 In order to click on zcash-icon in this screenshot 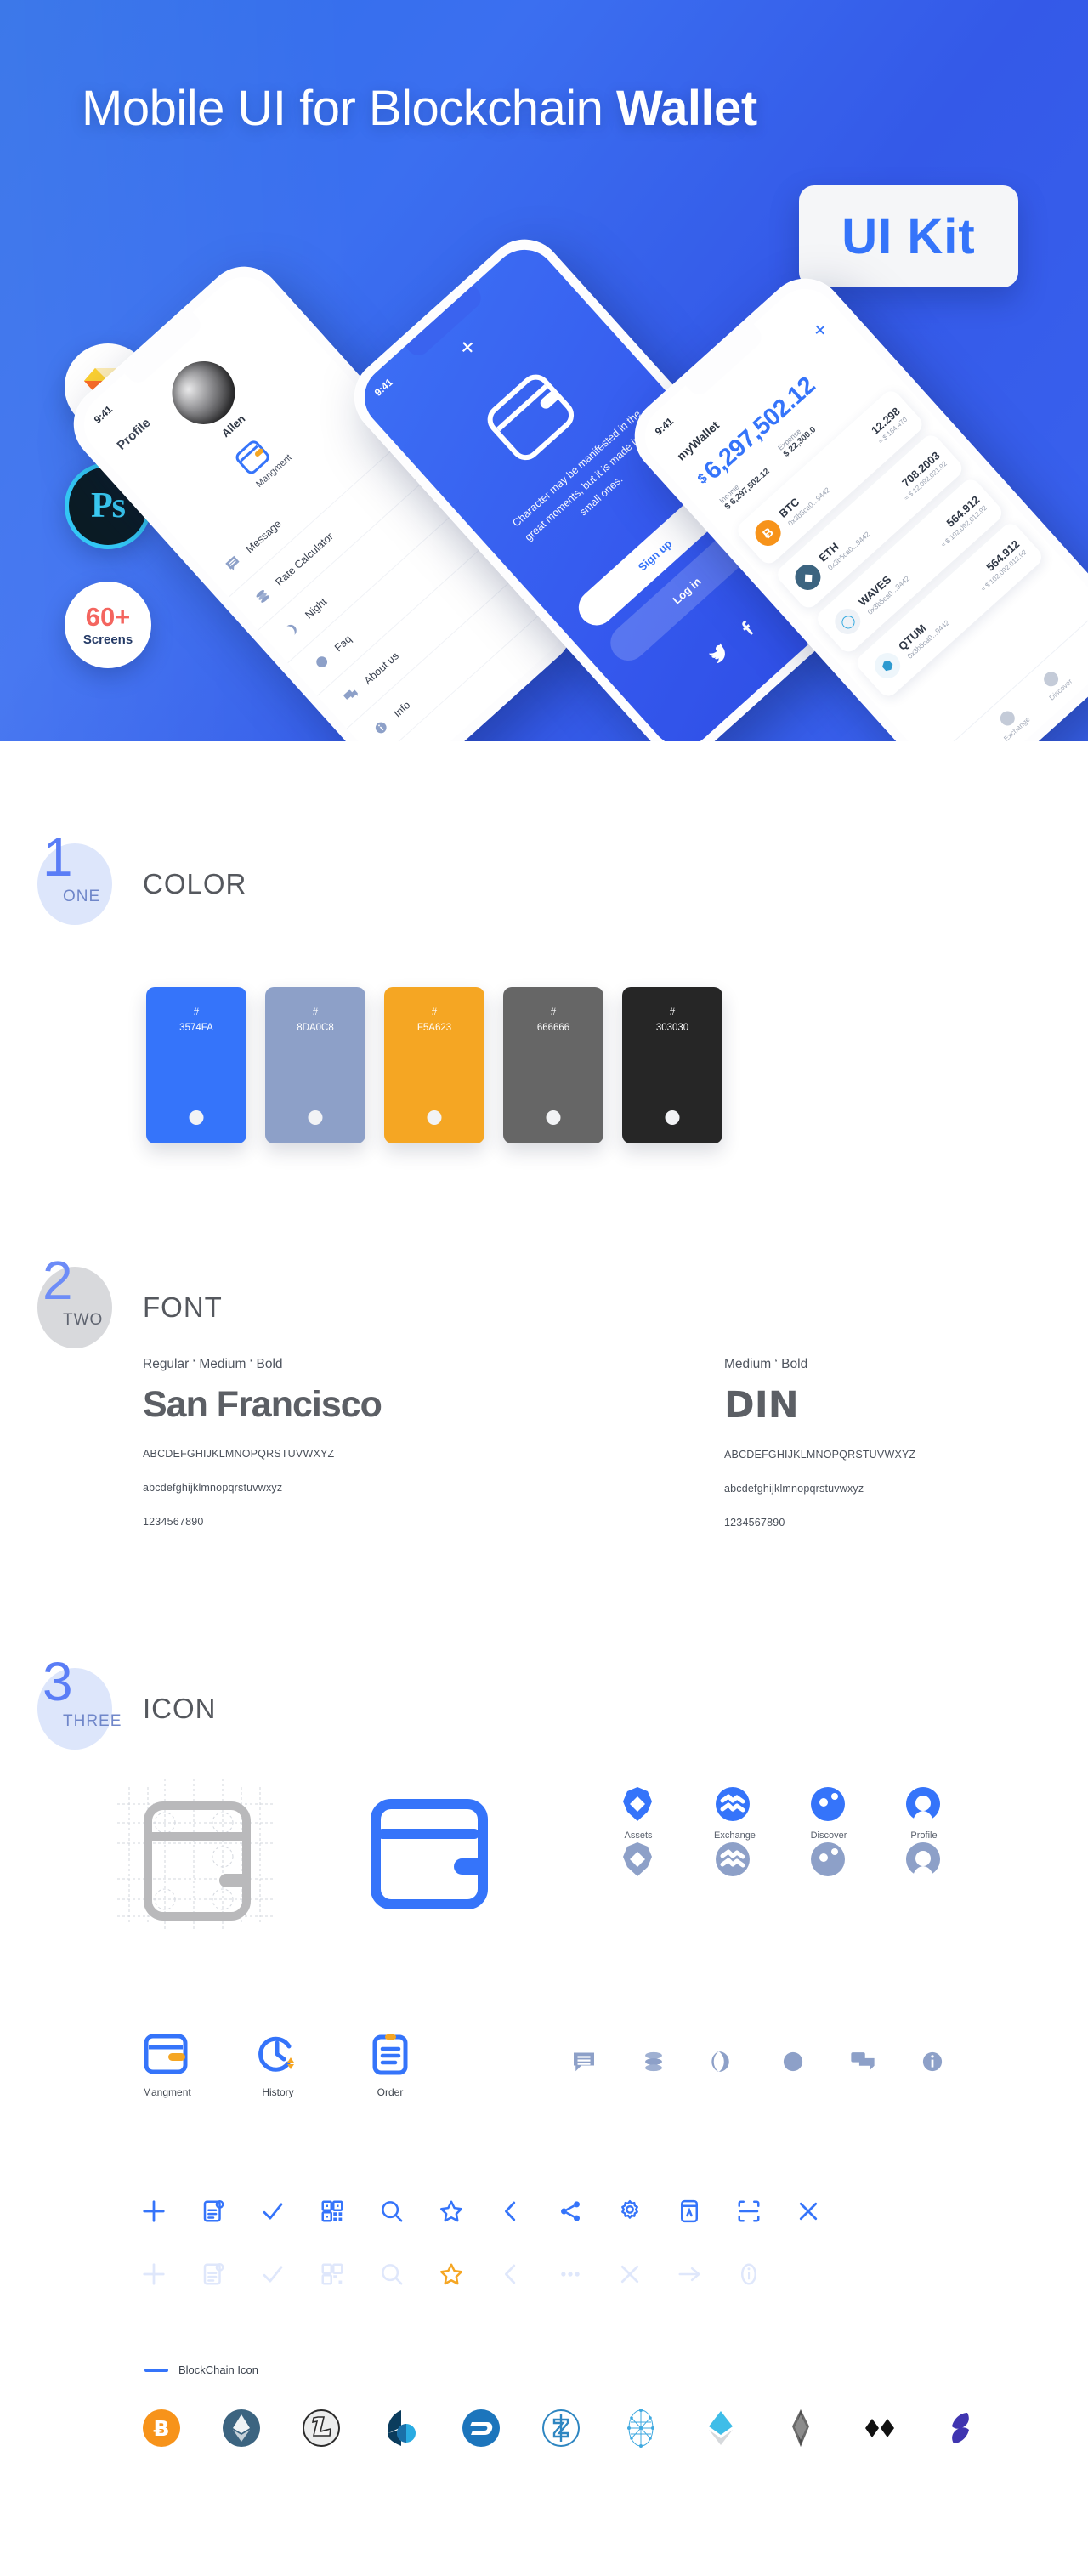, I will do `click(561, 2428)`.